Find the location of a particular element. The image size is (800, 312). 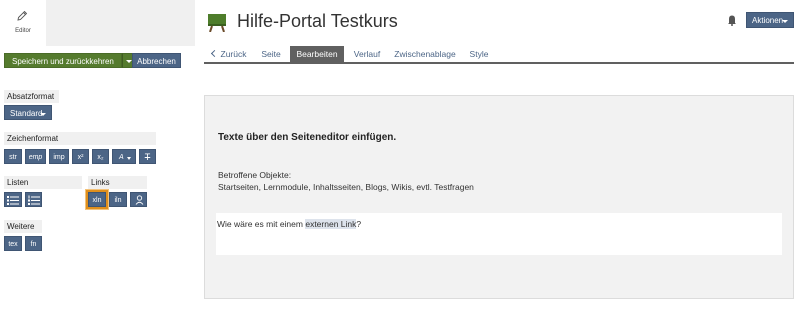

tab-back: Zurück is located at coordinates (229, 54).